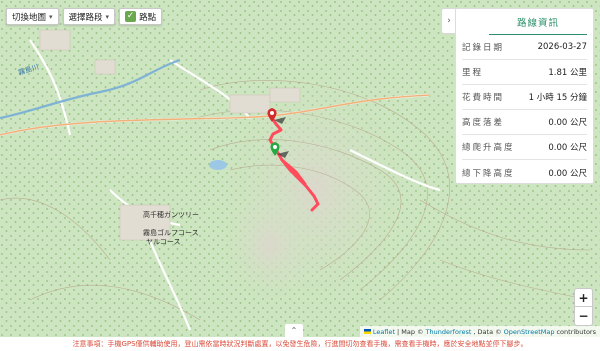  I want to click on waypoints-toggle: ✓ 路點, so click(141, 16).